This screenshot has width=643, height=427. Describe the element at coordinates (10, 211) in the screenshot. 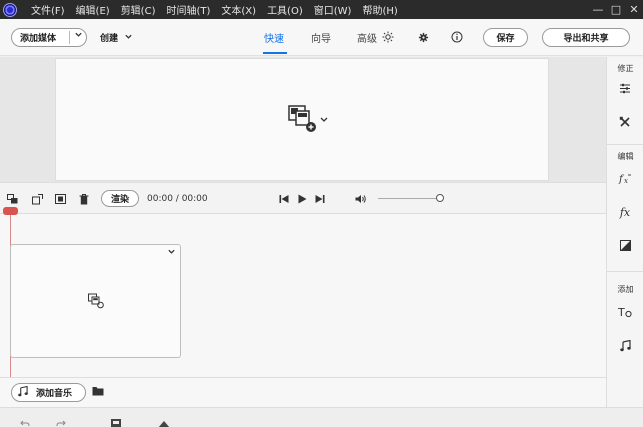

I see `playhead-handle` at that location.